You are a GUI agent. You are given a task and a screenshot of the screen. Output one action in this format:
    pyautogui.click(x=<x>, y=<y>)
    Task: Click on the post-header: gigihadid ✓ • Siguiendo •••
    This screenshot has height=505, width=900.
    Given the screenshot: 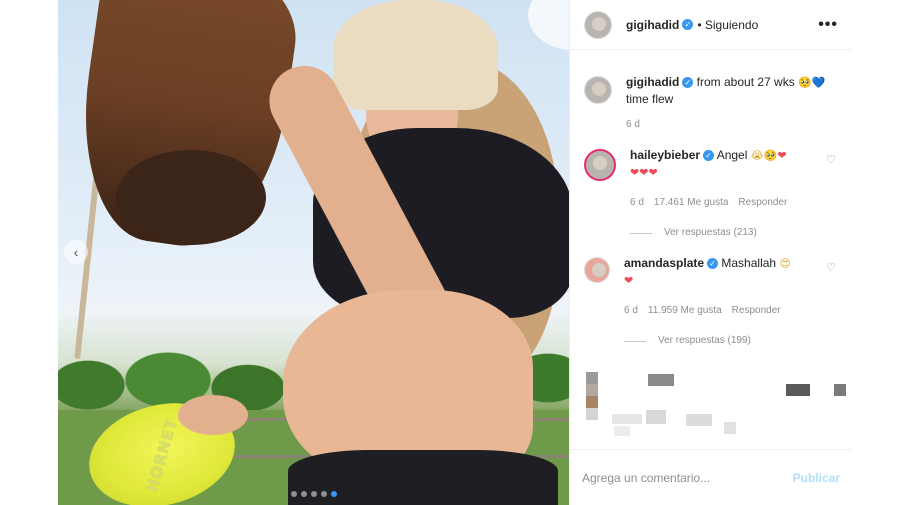 What is the action you would take?
    pyautogui.click(x=711, y=25)
    